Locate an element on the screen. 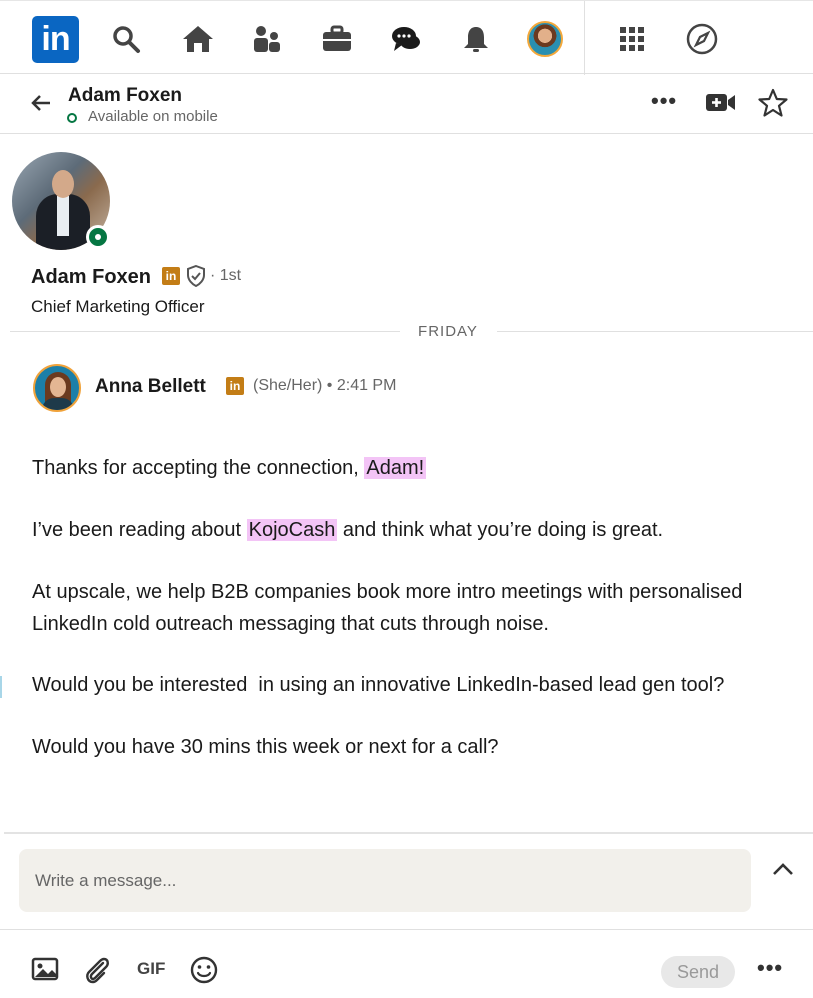 The height and width of the screenshot is (998, 813). compose-divider is located at coordinates (408, 833).